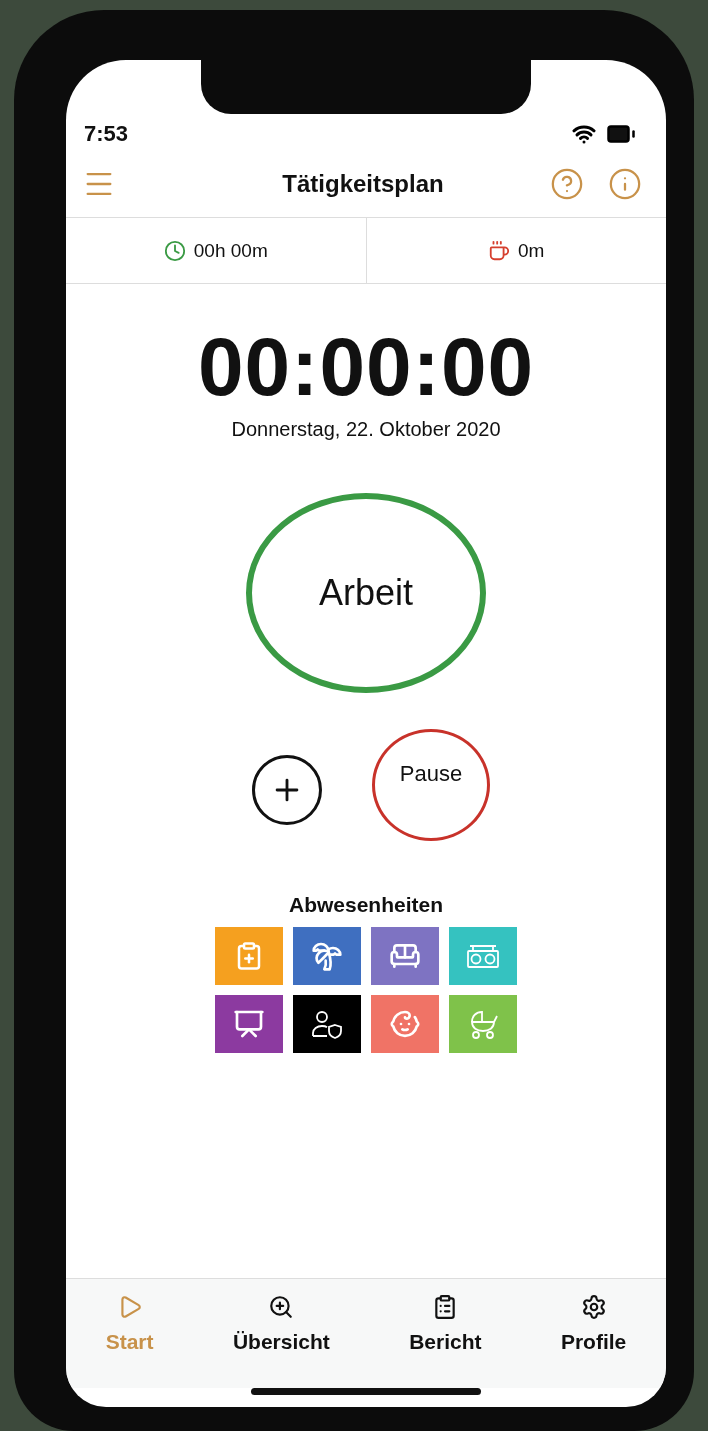 This screenshot has width=708, height=1431. I want to click on status-time: 7:53, so click(106, 134).